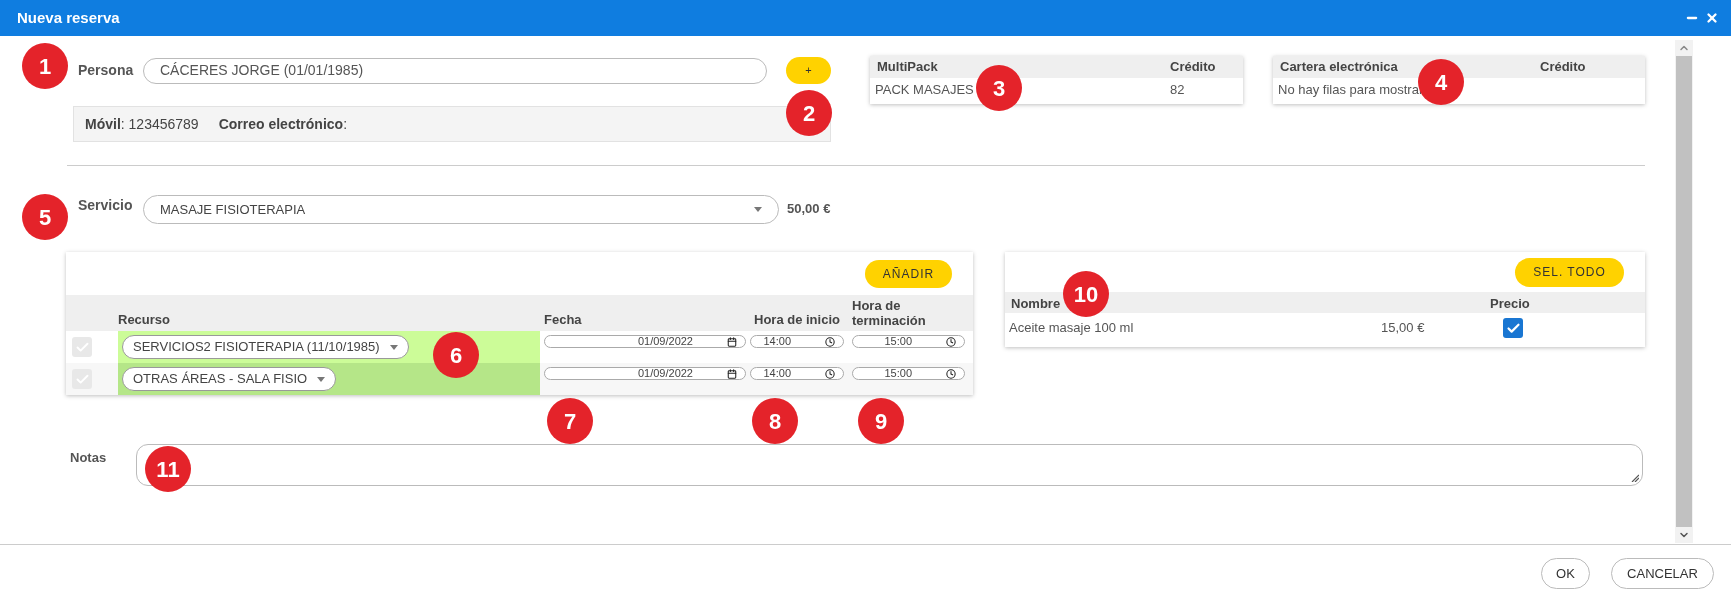  Describe the element at coordinates (106, 205) in the screenshot. I see `service-label: Servicio` at that location.